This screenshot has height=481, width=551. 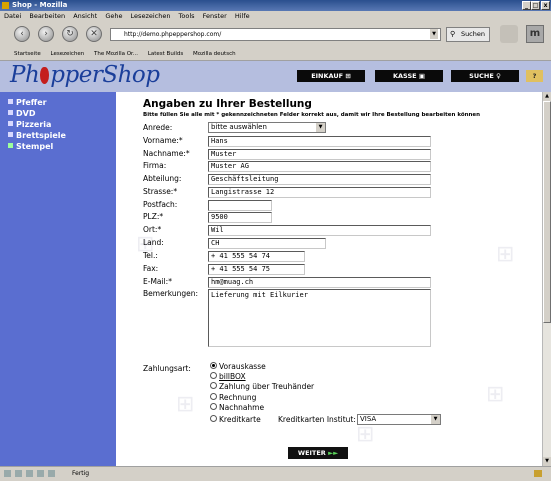 I want to click on bookmark-lesezeichen: Lesezeichen, so click(x=68, y=54).